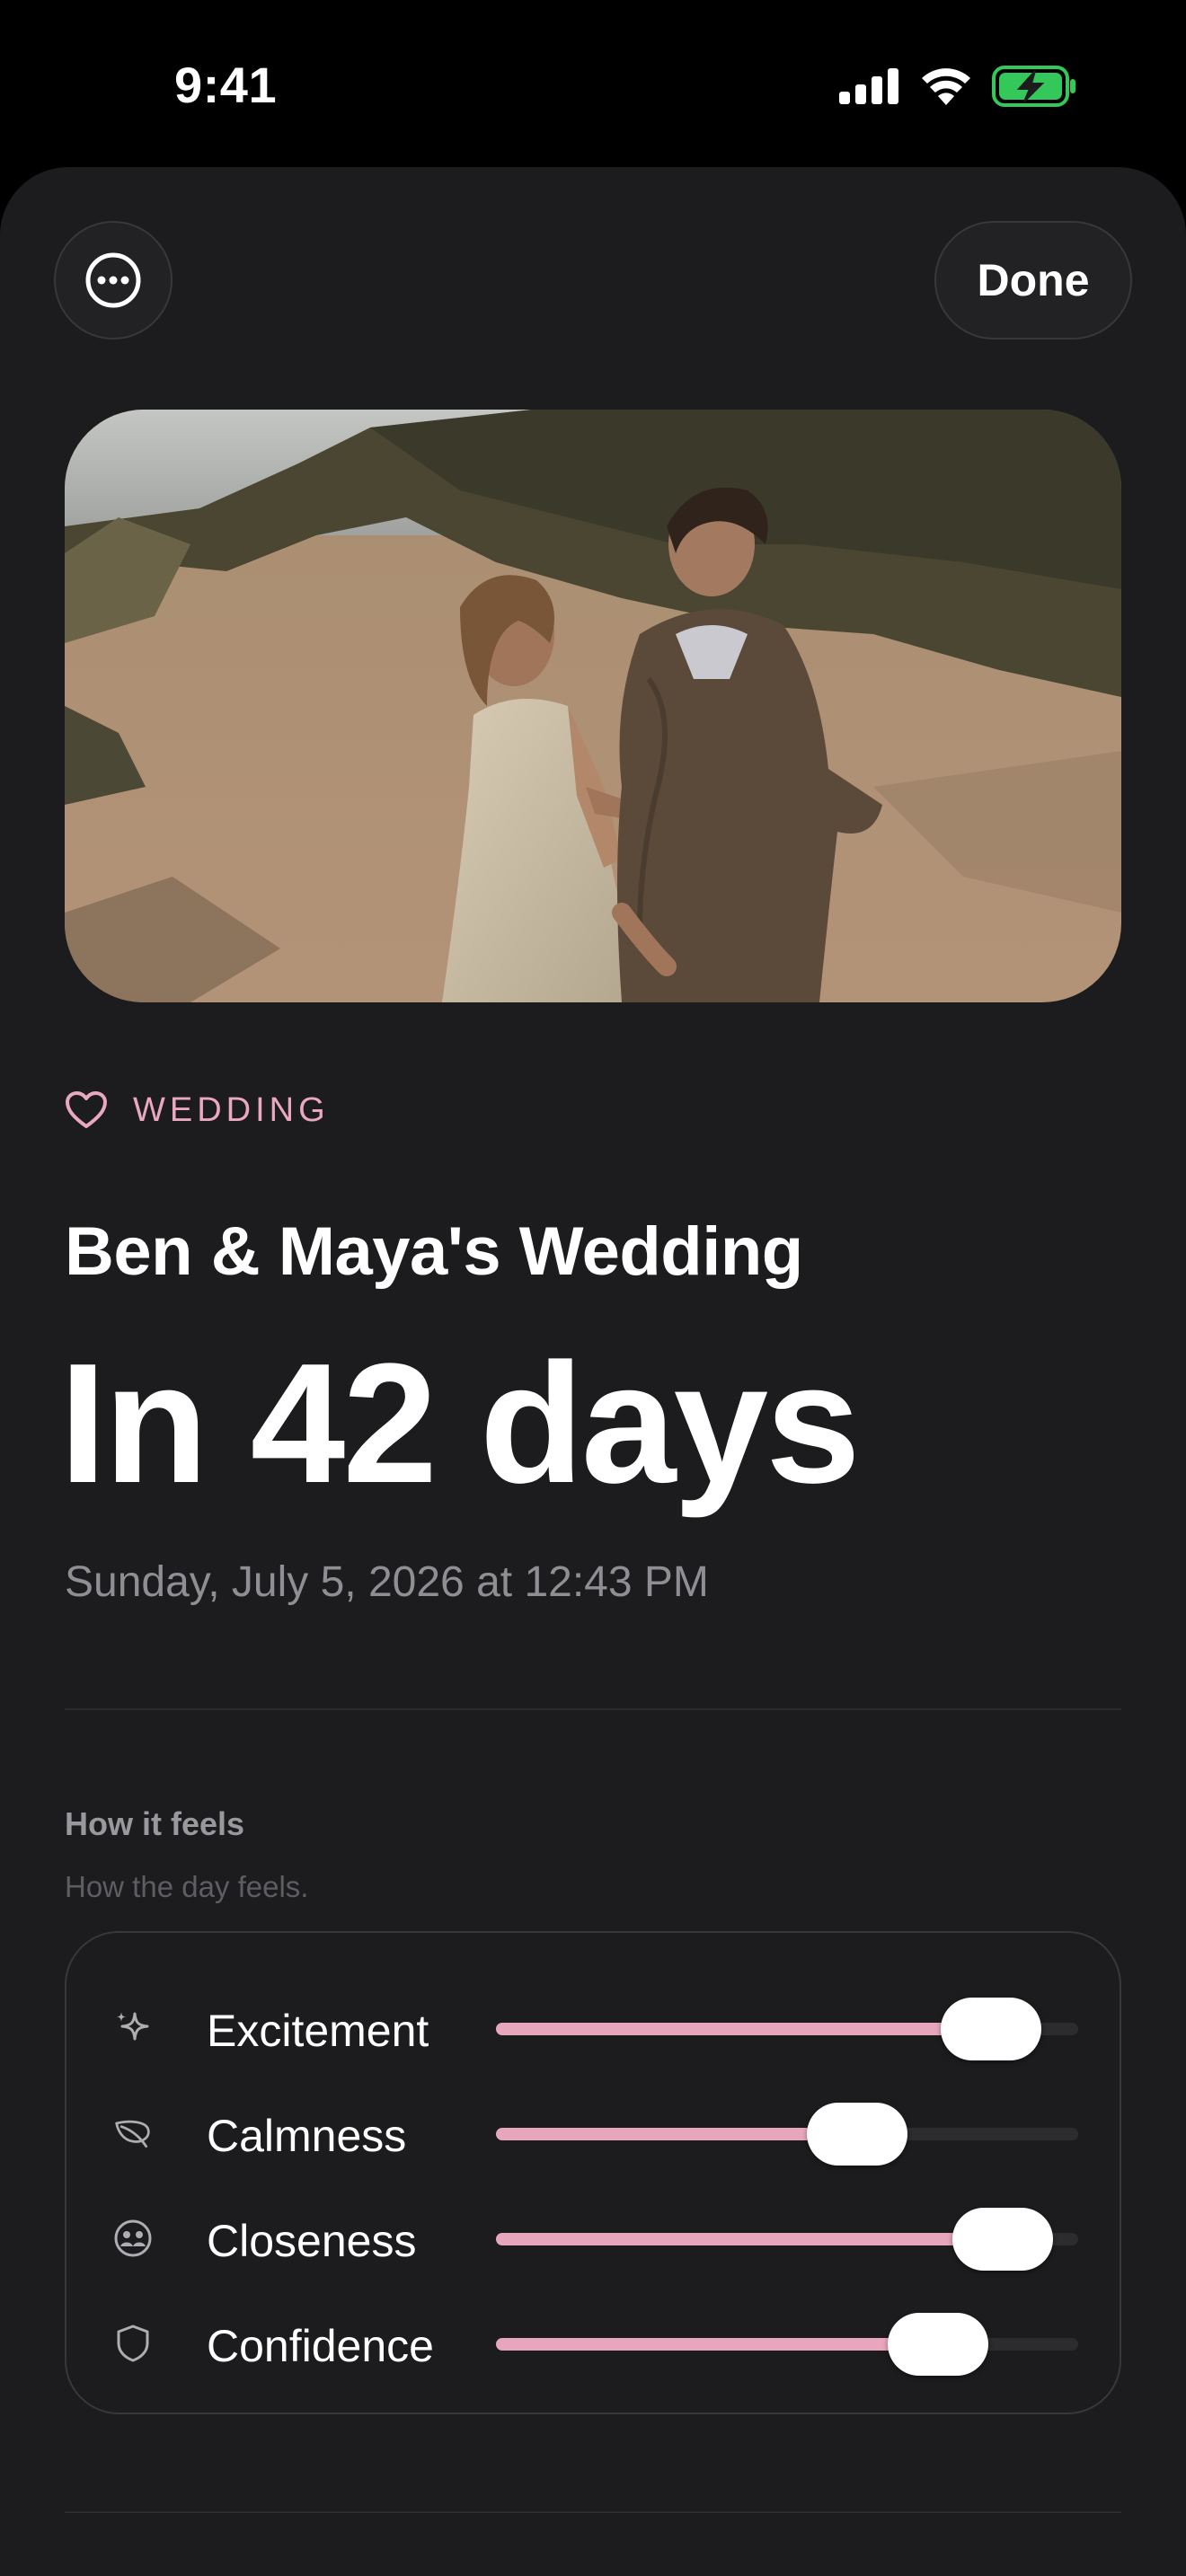  I want to click on feeling-row-closeness: Closeness, so click(594, 2238).